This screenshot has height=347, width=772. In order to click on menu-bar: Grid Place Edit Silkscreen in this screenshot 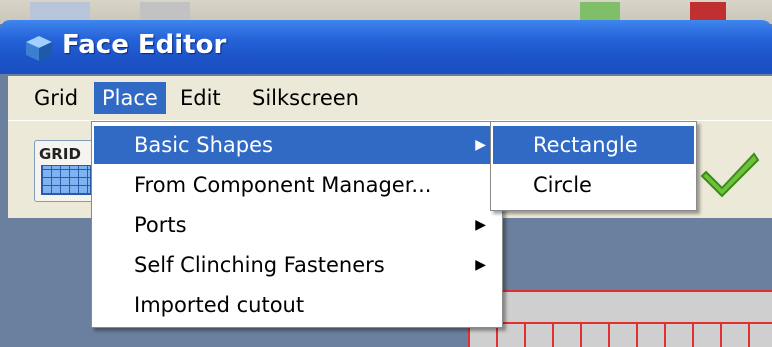, I will do `click(390, 98)`.